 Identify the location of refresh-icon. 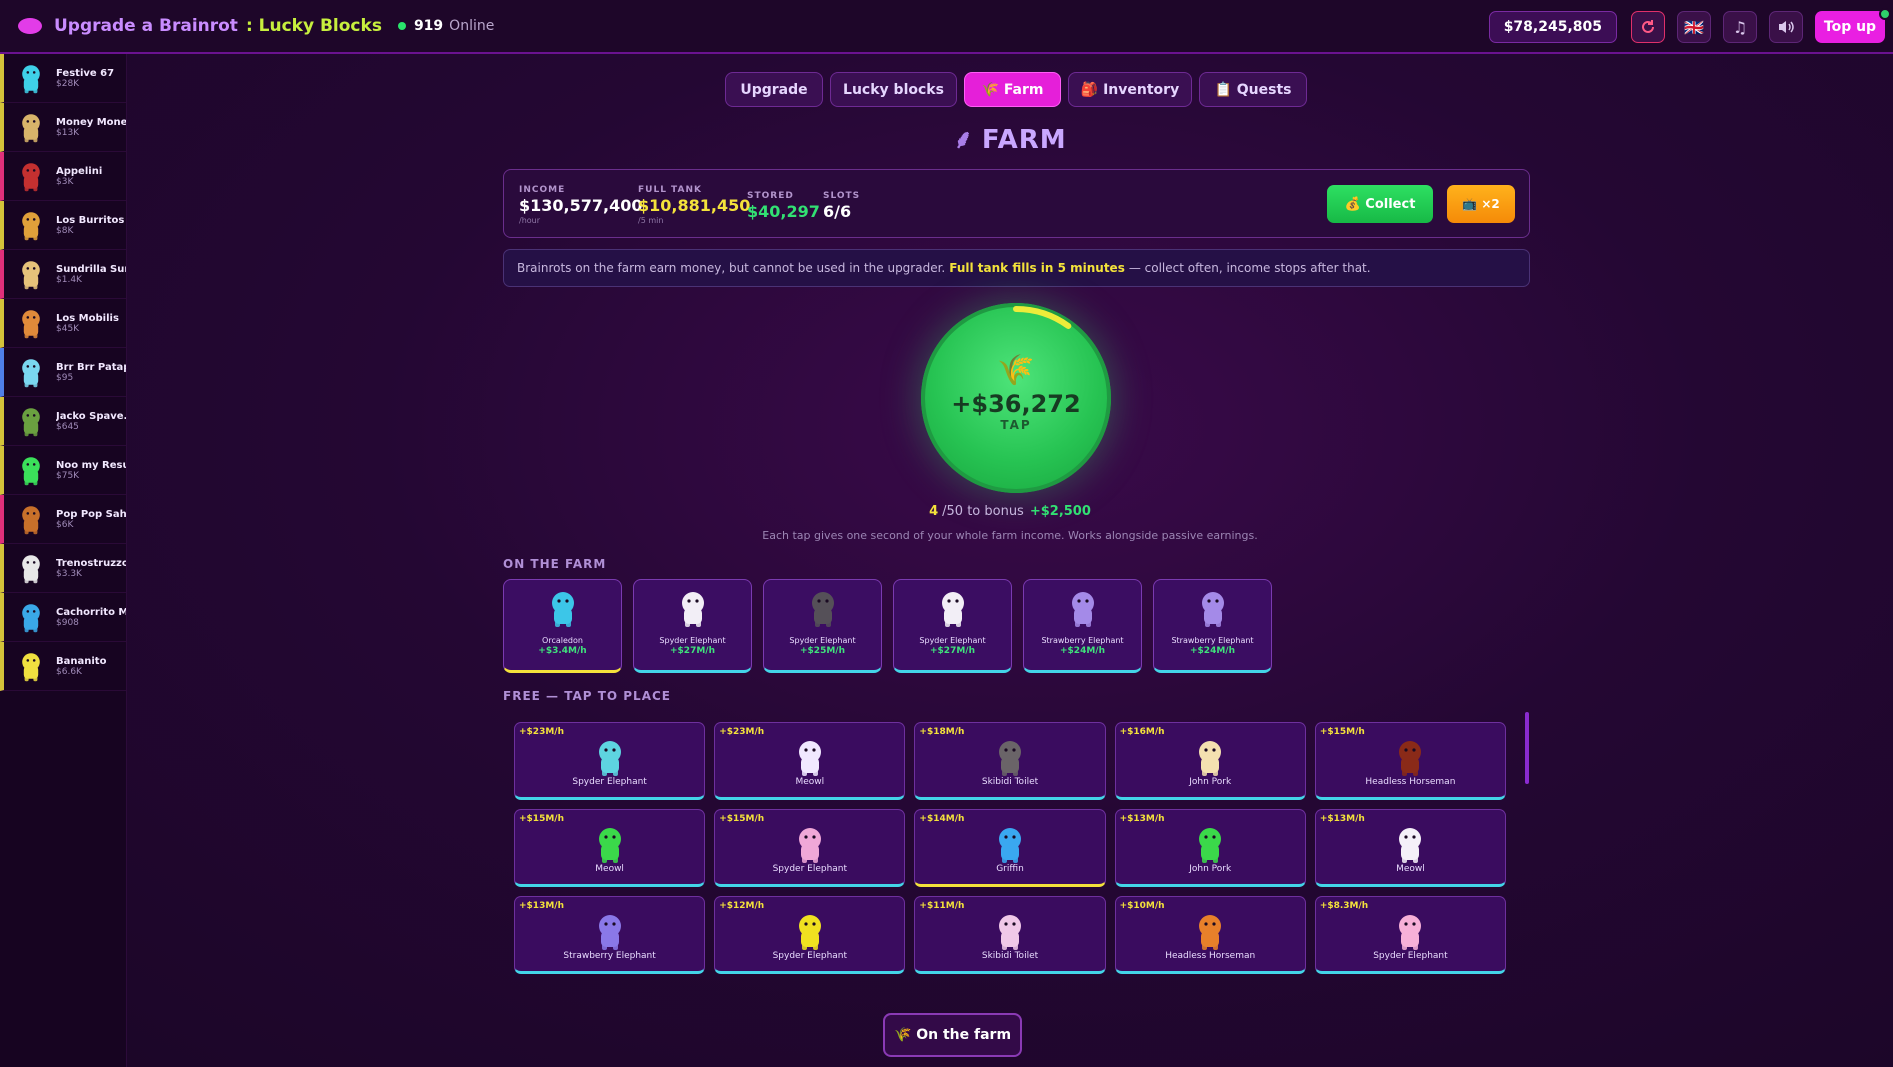
(1648, 26).